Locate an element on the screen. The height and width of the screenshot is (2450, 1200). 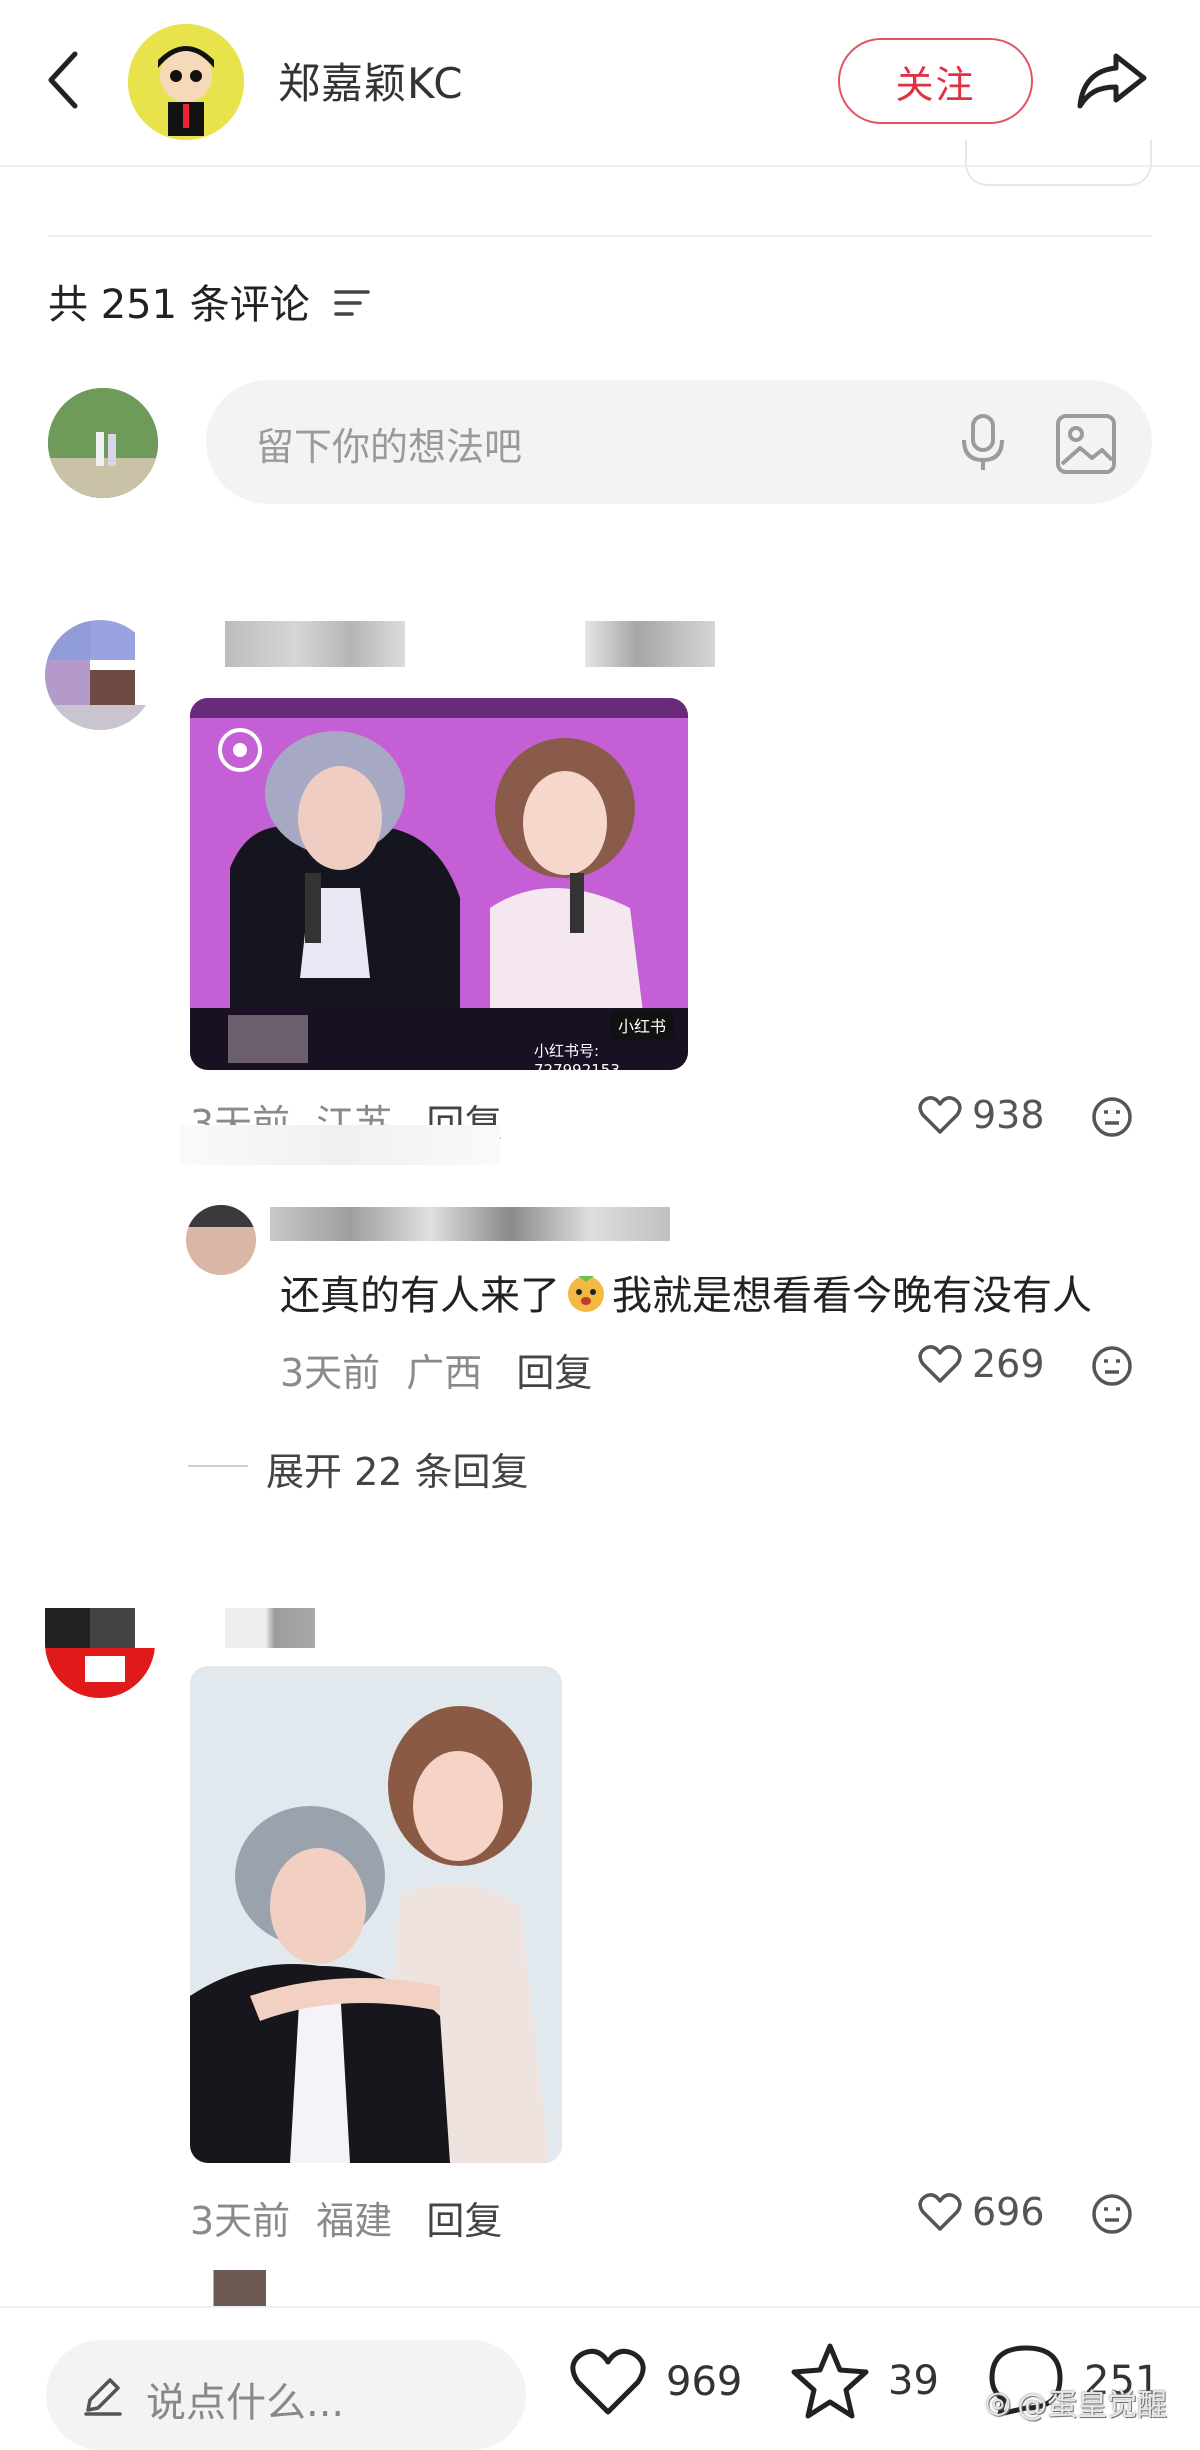
comment-location: 福建 is located at coordinates (354, 2221).